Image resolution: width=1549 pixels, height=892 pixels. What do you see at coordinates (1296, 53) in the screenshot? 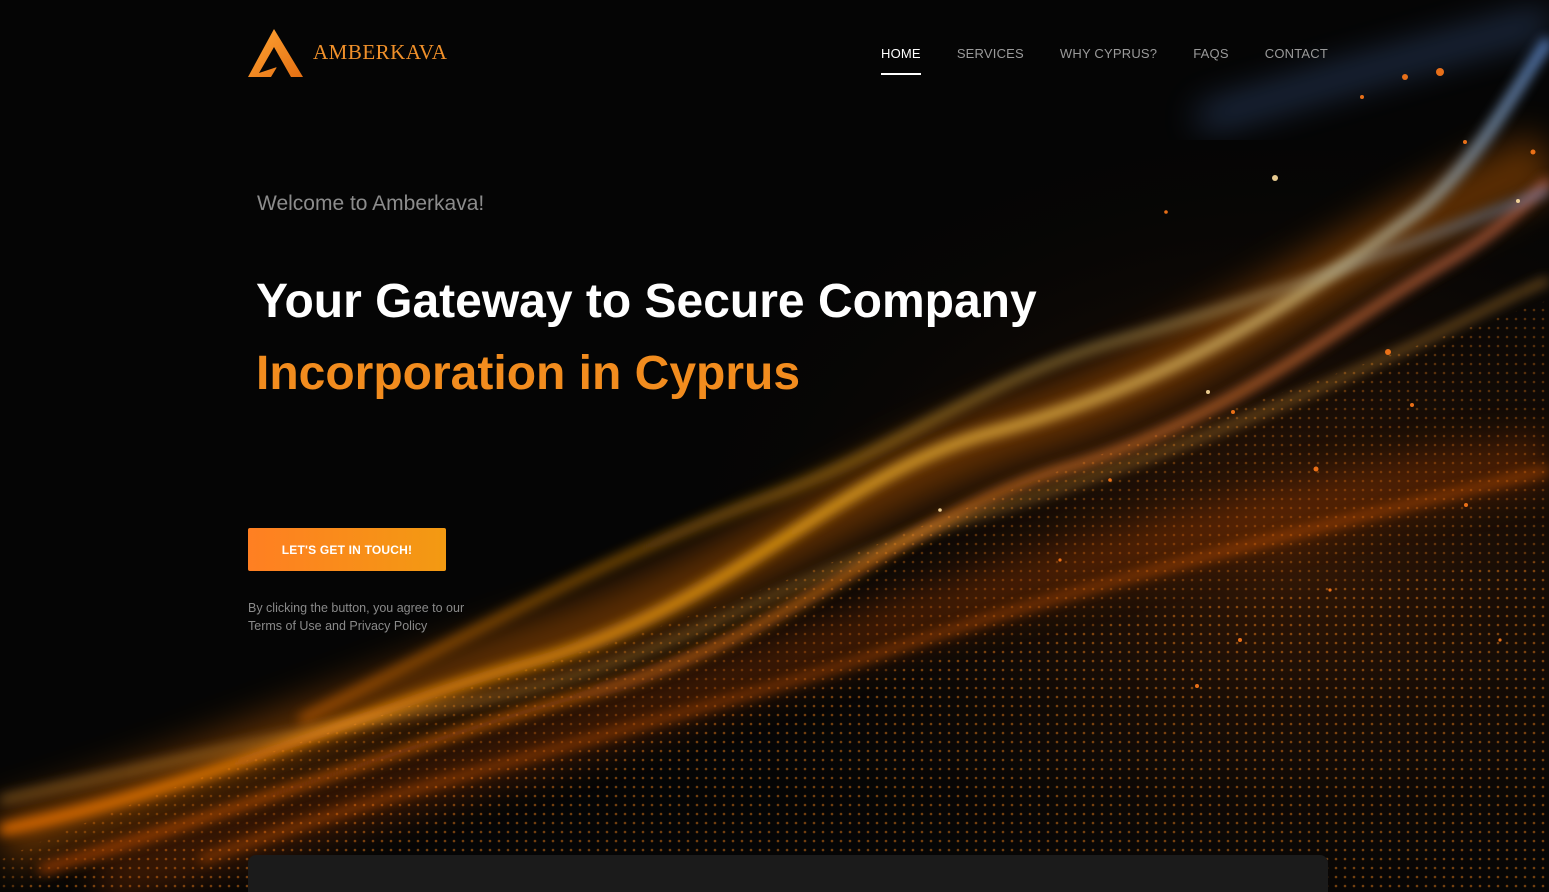
I see `nav-item-contact: CONTACT` at bounding box center [1296, 53].